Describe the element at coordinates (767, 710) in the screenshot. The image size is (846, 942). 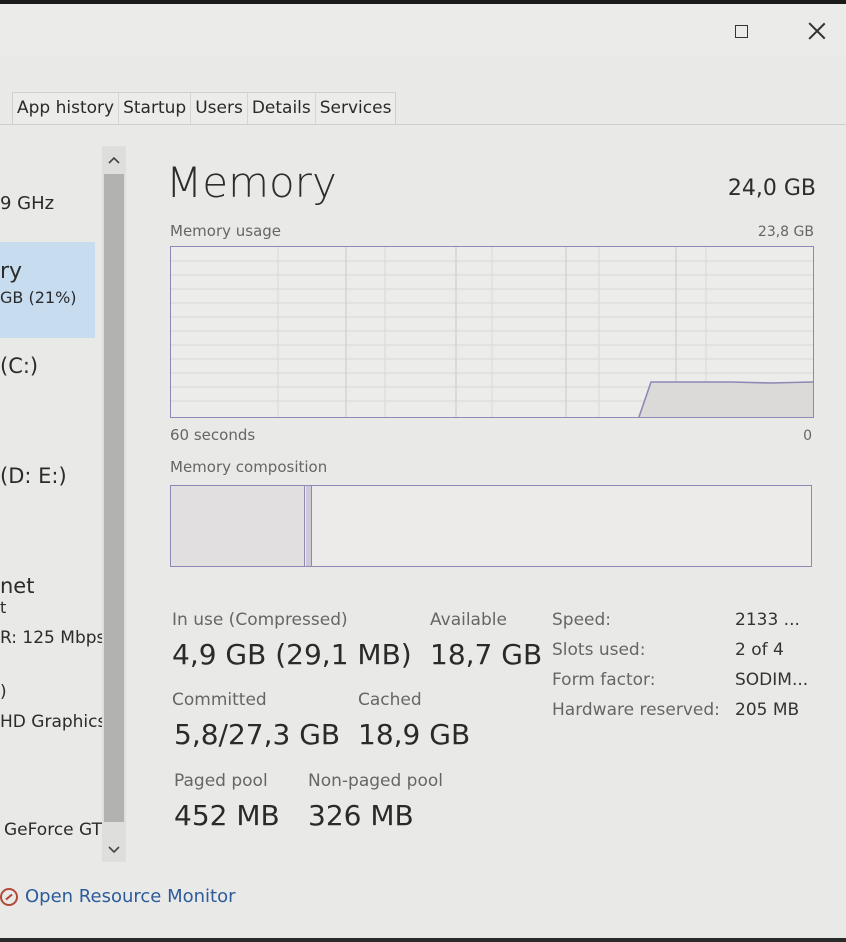
I see `hardware-reserved-value: 205 MB` at that location.